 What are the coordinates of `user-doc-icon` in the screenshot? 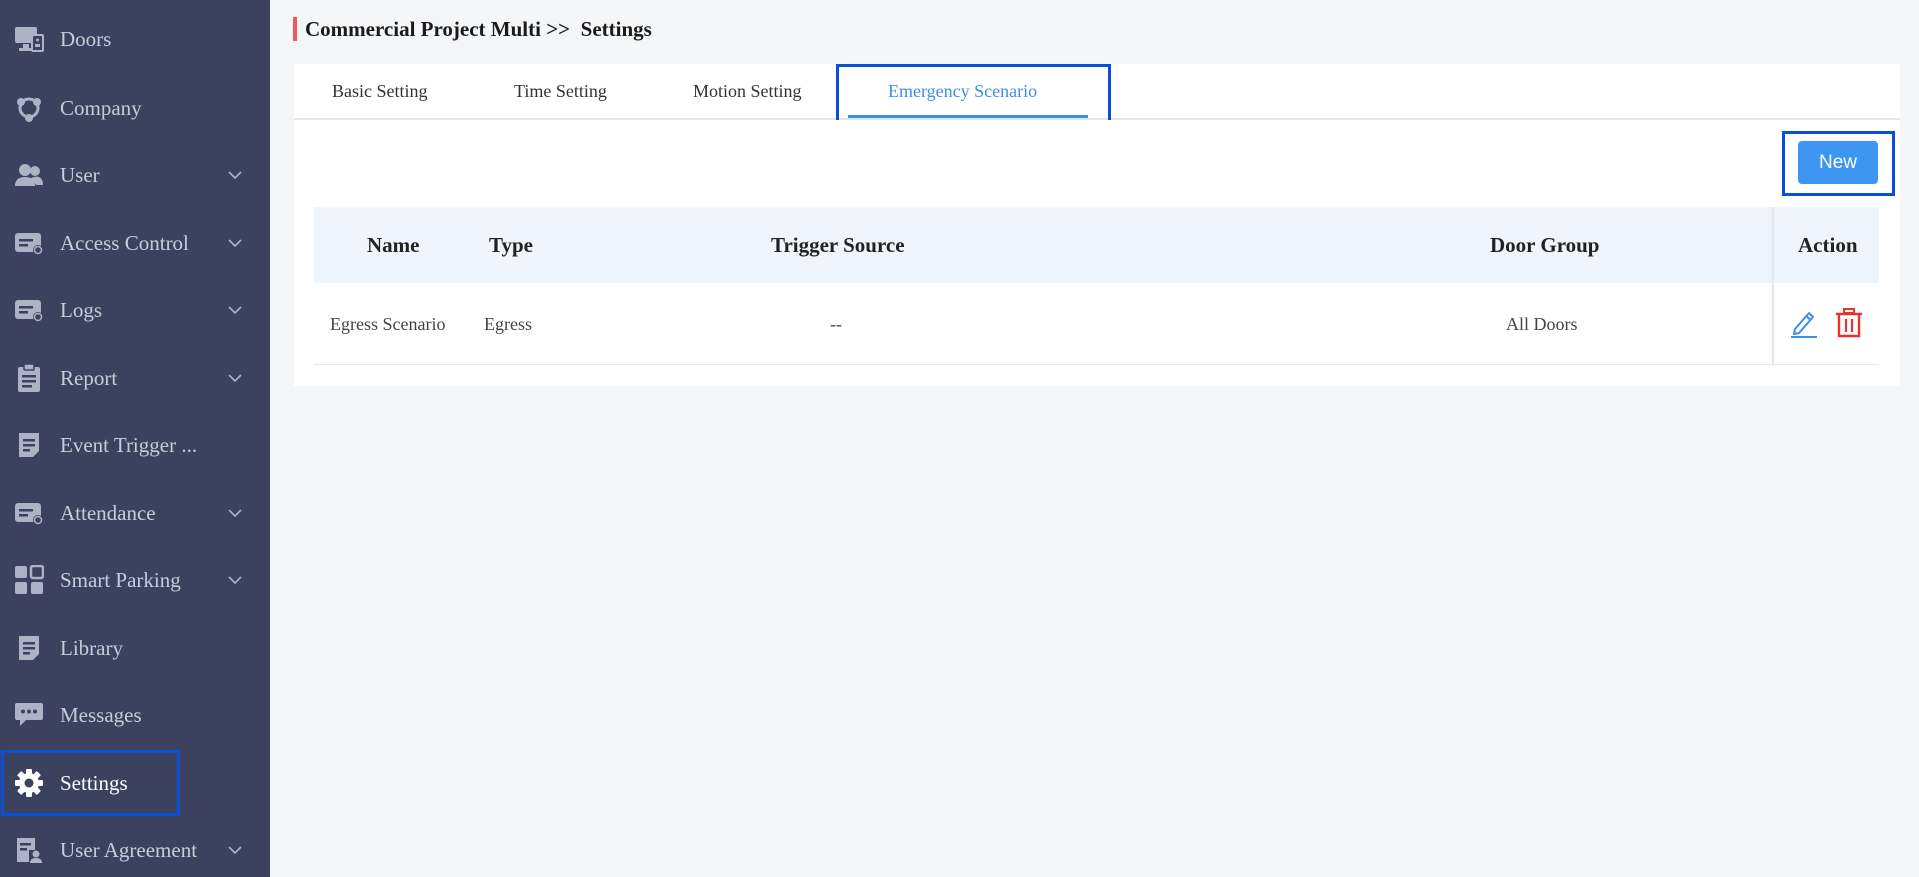 It's located at (29, 850).